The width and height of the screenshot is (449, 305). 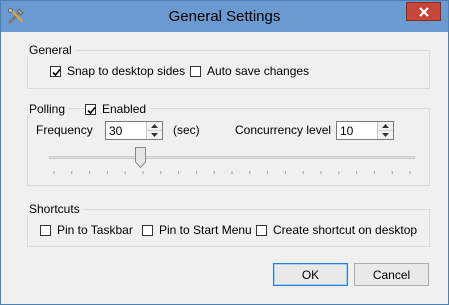 What do you see at coordinates (345, 230) in the screenshot?
I see `desktop-shortcut-label: Create shortcut on desktop` at bounding box center [345, 230].